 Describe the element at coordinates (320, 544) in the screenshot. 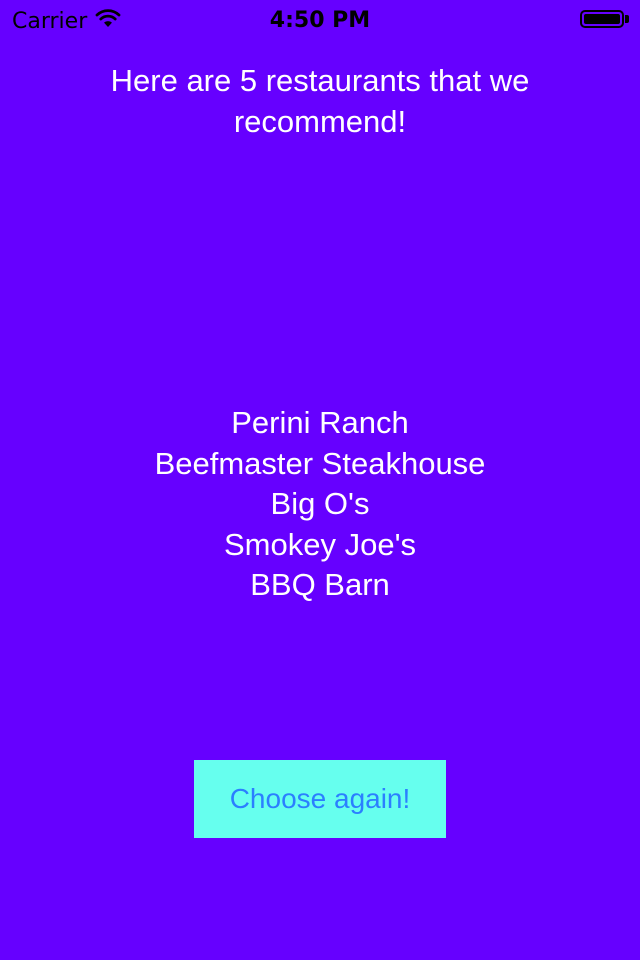

I see `restaurant-item: Smokey Joe's` at that location.